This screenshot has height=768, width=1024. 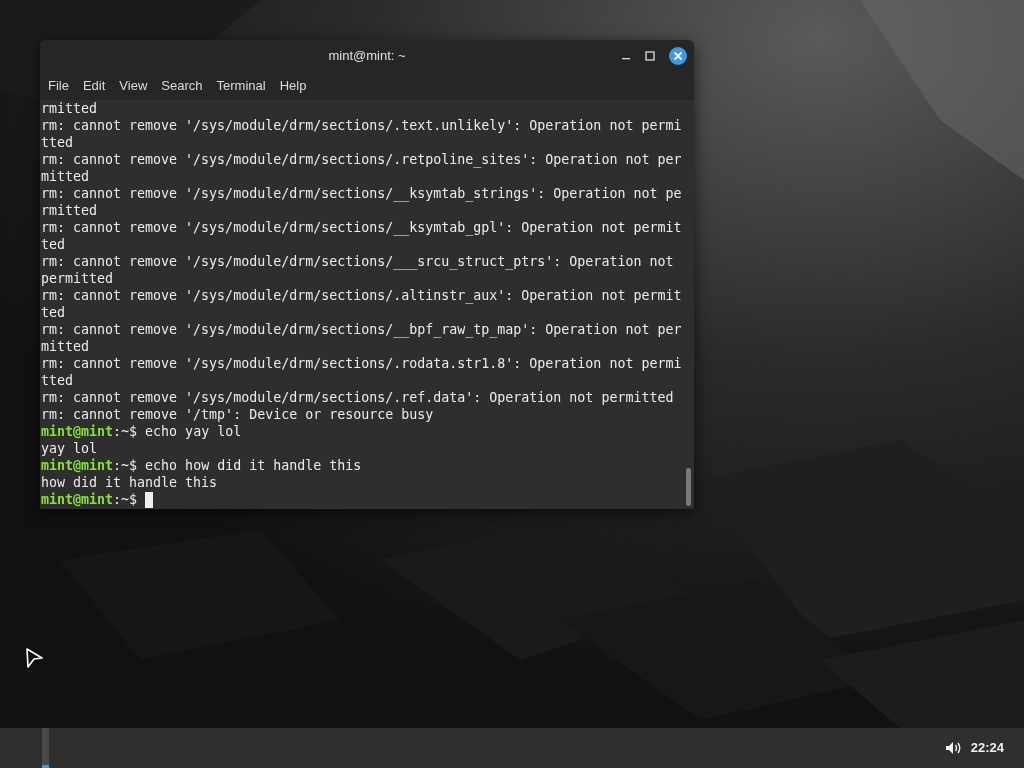 I want to click on volume-icon, so click(x=953, y=748).